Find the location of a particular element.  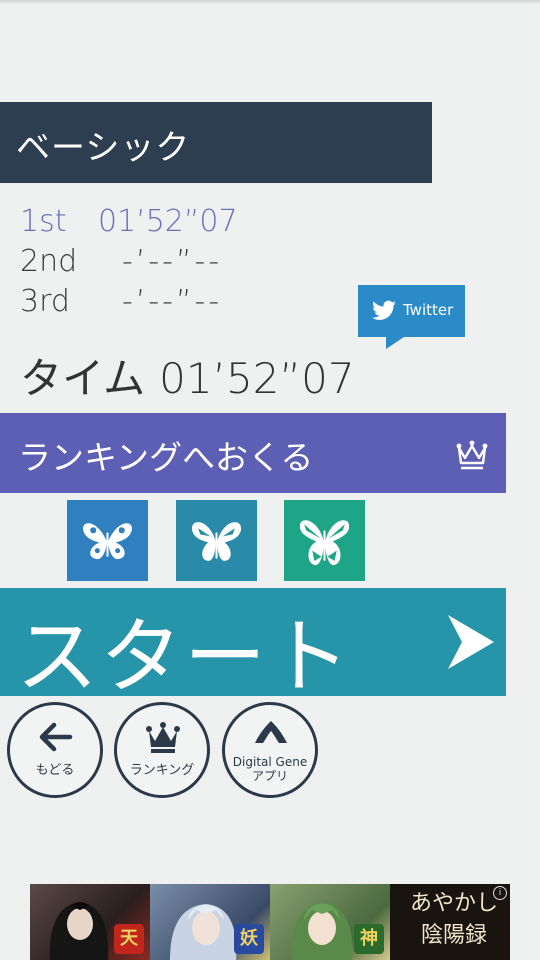

apps-label-line2: アプリ is located at coordinates (269, 776).